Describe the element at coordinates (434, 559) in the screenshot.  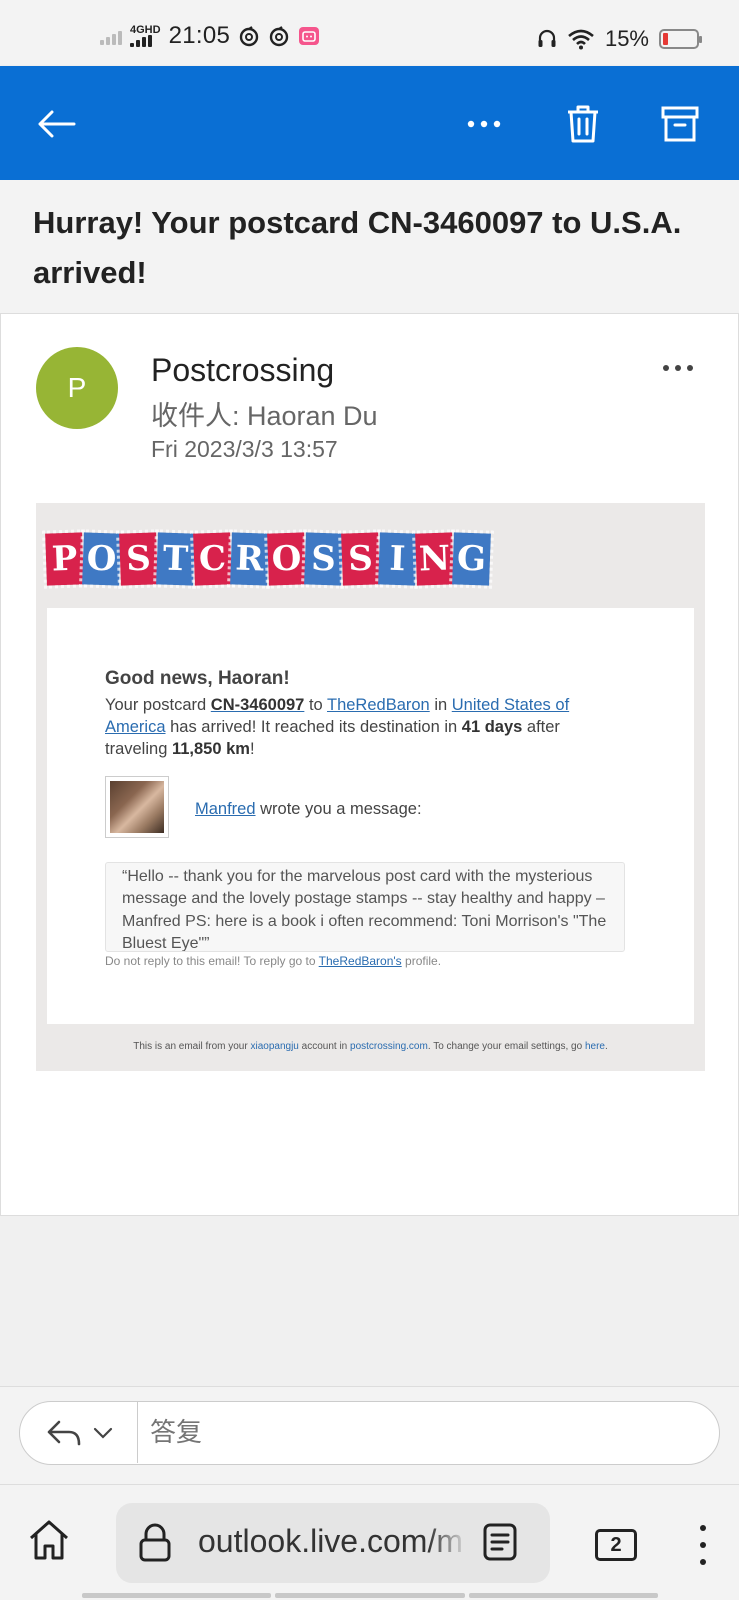
I see `logo-stamp-11: N` at that location.